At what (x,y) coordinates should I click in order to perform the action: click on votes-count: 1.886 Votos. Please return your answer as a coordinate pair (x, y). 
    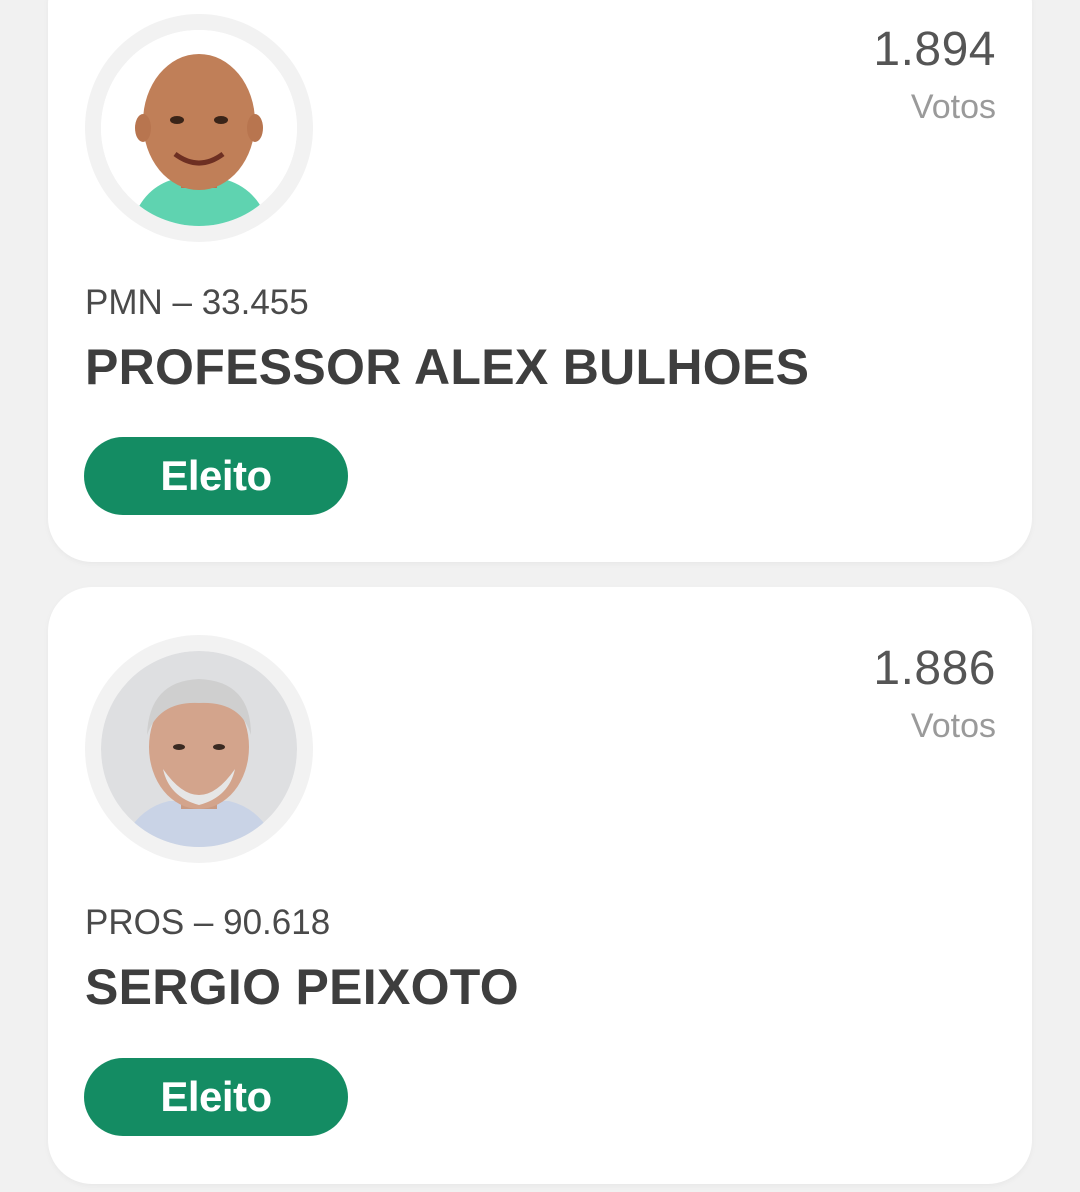
    Looking at the image, I should click on (934, 693).